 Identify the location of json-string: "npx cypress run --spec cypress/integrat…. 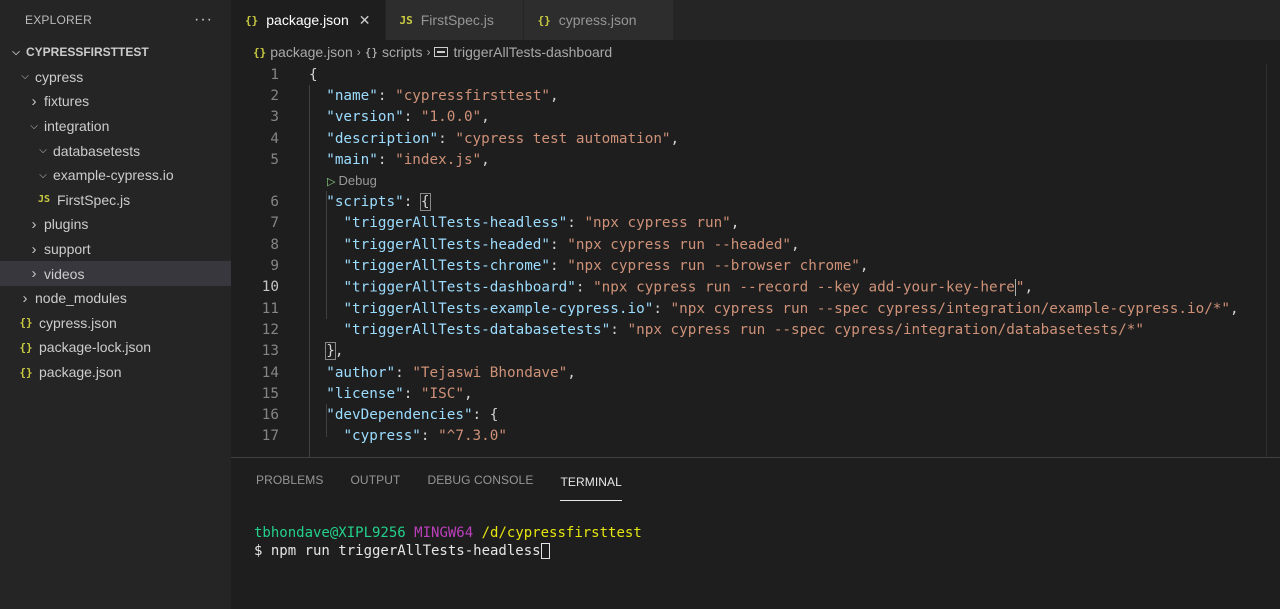
(950, 308).